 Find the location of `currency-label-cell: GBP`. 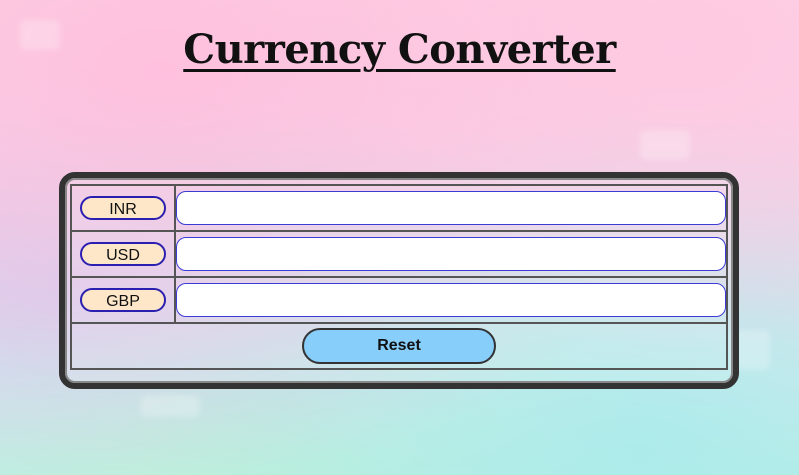

currency-label-cell: GBP is located at coordinates (123, 300).